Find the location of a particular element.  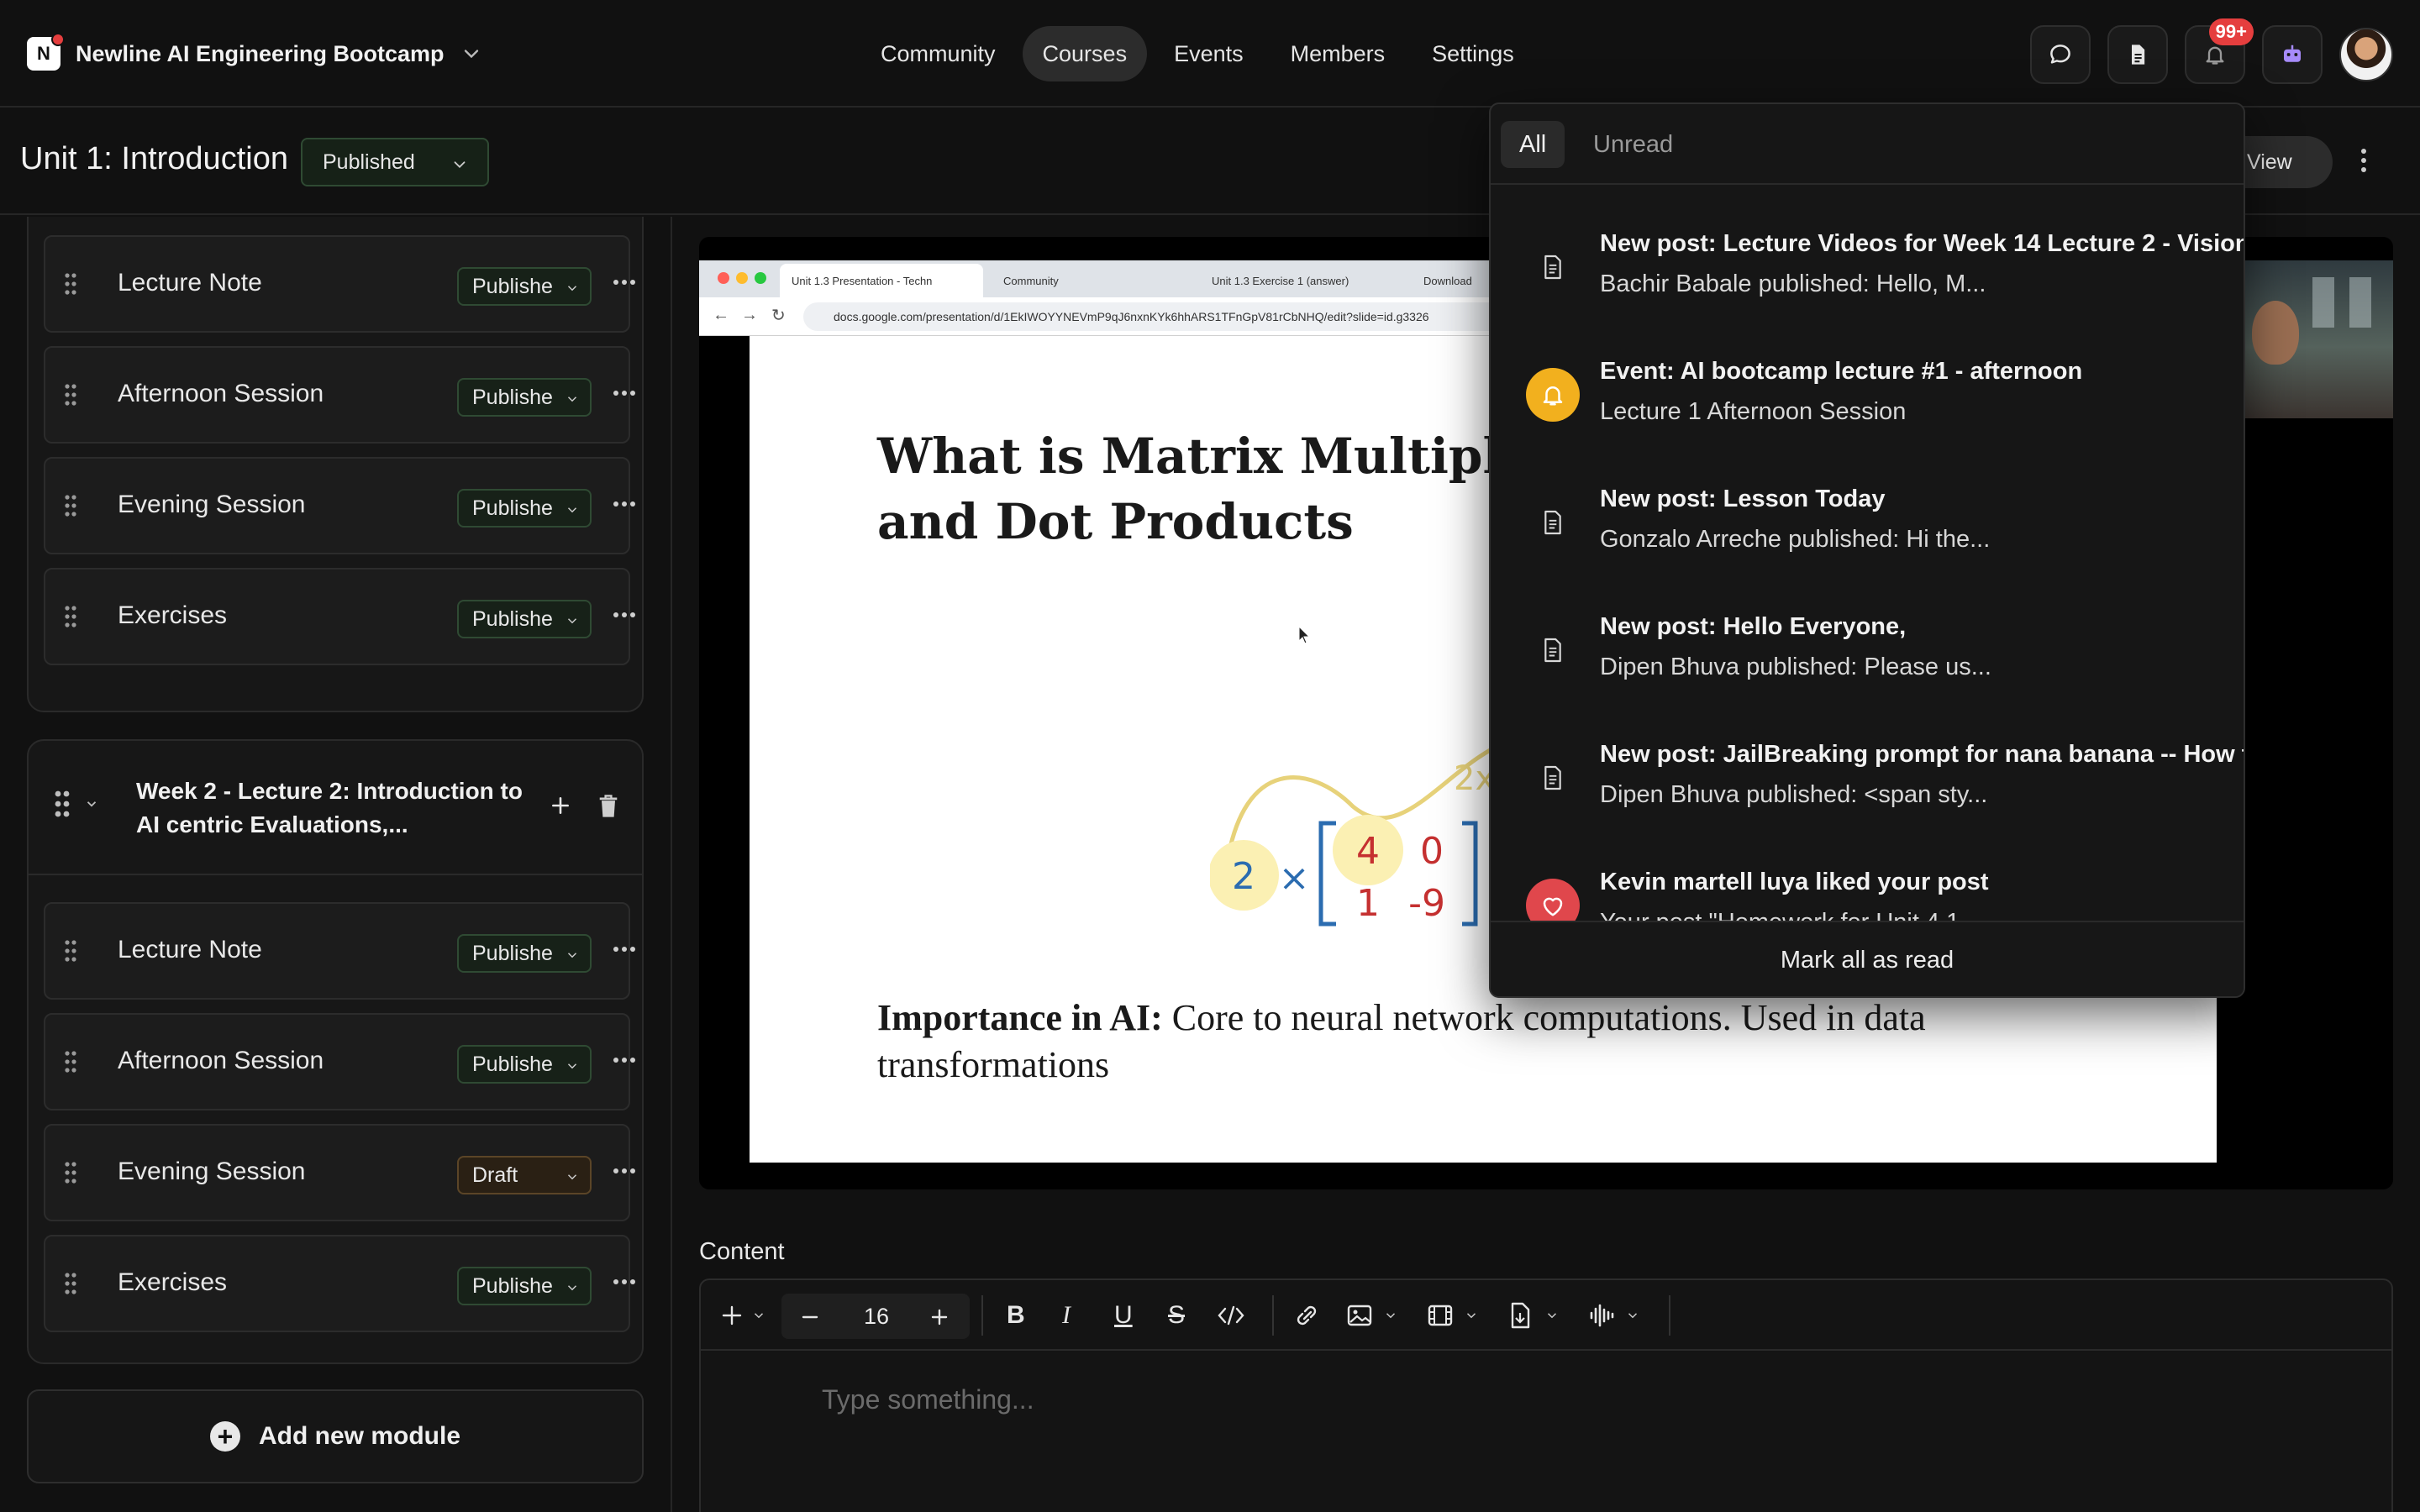

nav-events: Events is located at coordinates (1209, 53).